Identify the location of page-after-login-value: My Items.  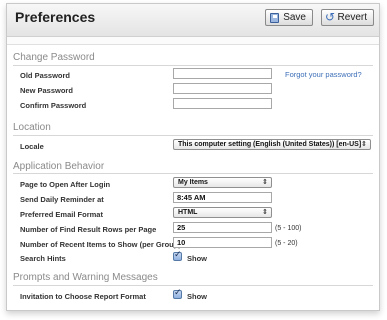
(193, 182).